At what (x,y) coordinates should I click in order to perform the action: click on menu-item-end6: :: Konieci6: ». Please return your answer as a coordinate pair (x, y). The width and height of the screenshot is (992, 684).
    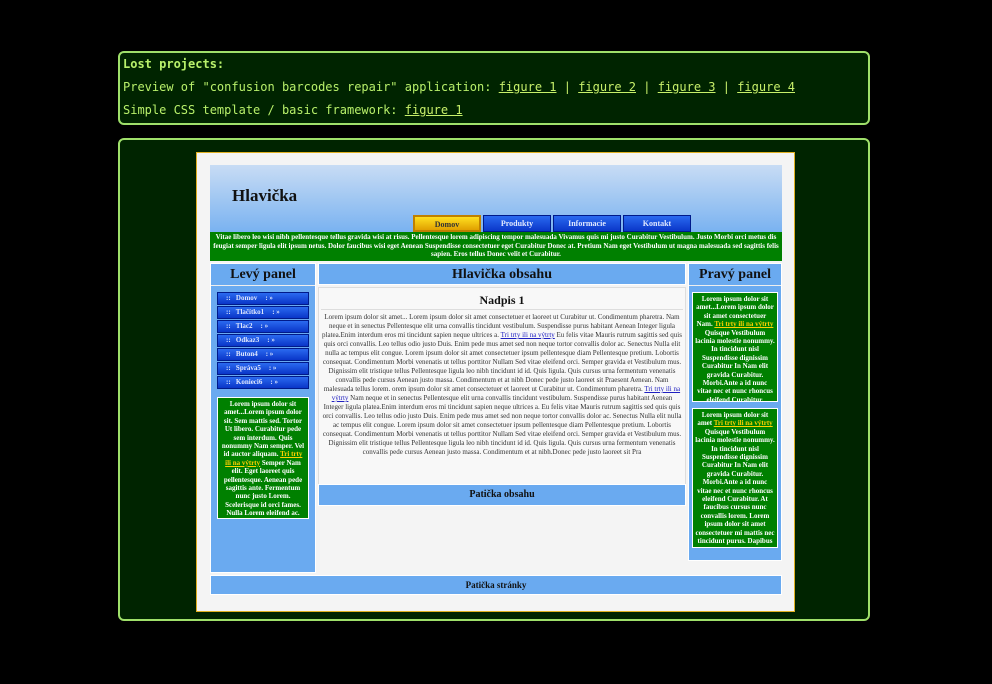
    Looking at the image, I should click on (263, 382).